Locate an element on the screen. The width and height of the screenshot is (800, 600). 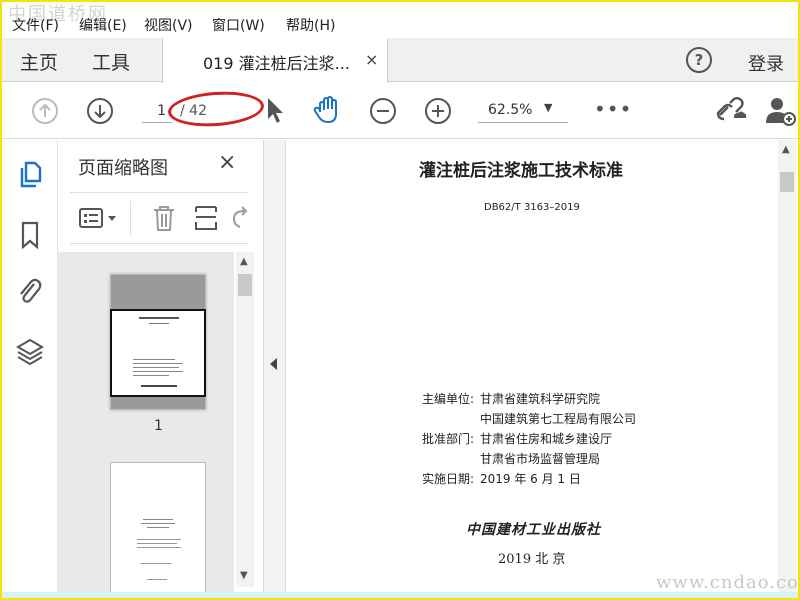
panel-collapse-handle is located at coordinates (275, 369).